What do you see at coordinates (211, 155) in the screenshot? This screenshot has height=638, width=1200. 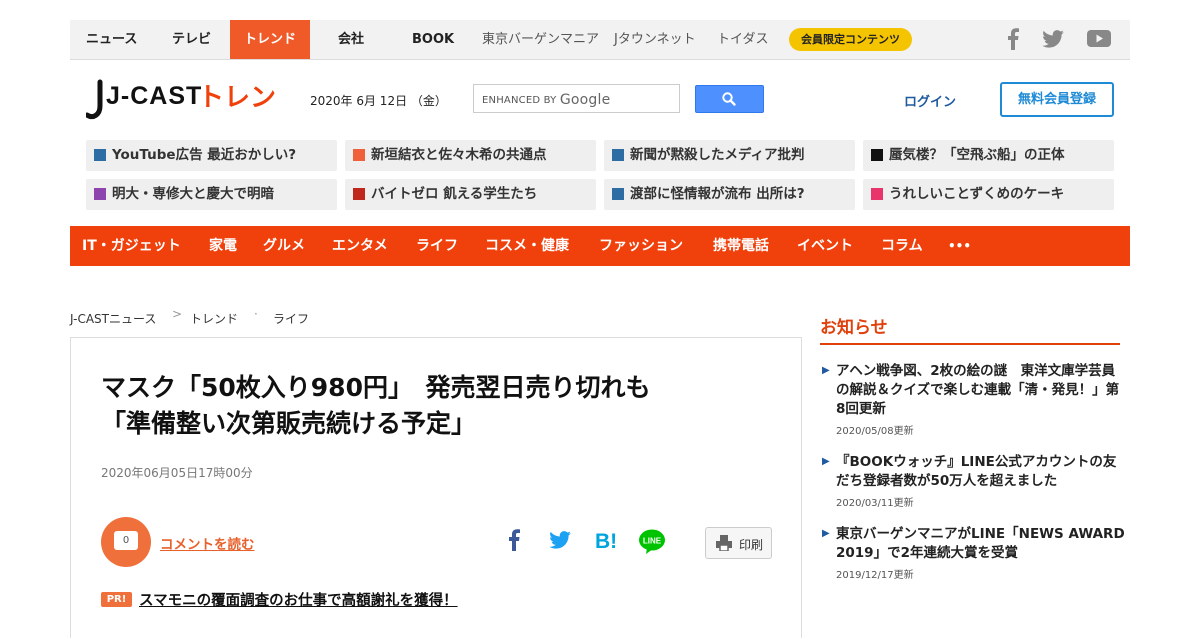 I see `trend-chip: YouTube広告 最近おかしい?` at bounding box center [211, 155].